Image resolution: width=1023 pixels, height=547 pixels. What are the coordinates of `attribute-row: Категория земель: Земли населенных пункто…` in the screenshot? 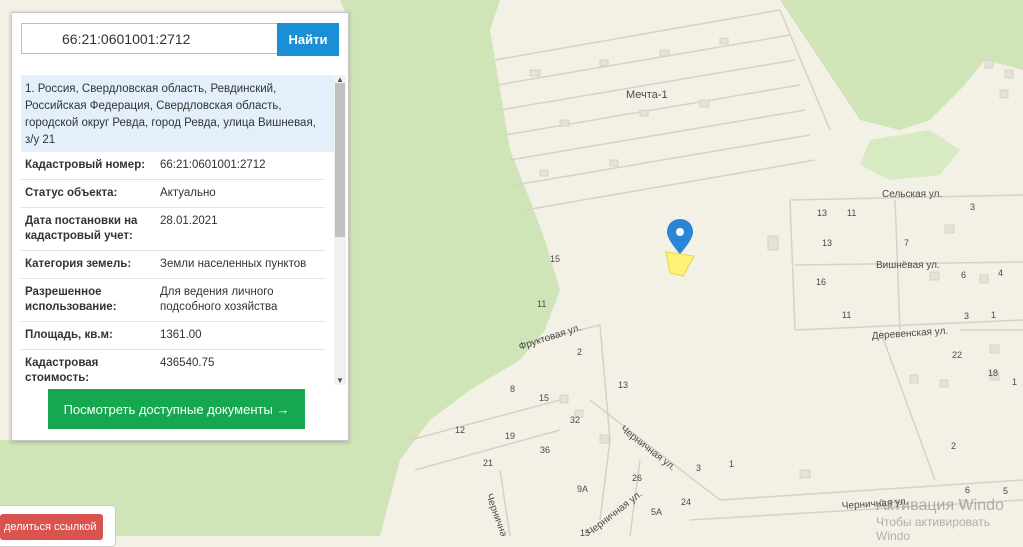 It's located at (173, 264).